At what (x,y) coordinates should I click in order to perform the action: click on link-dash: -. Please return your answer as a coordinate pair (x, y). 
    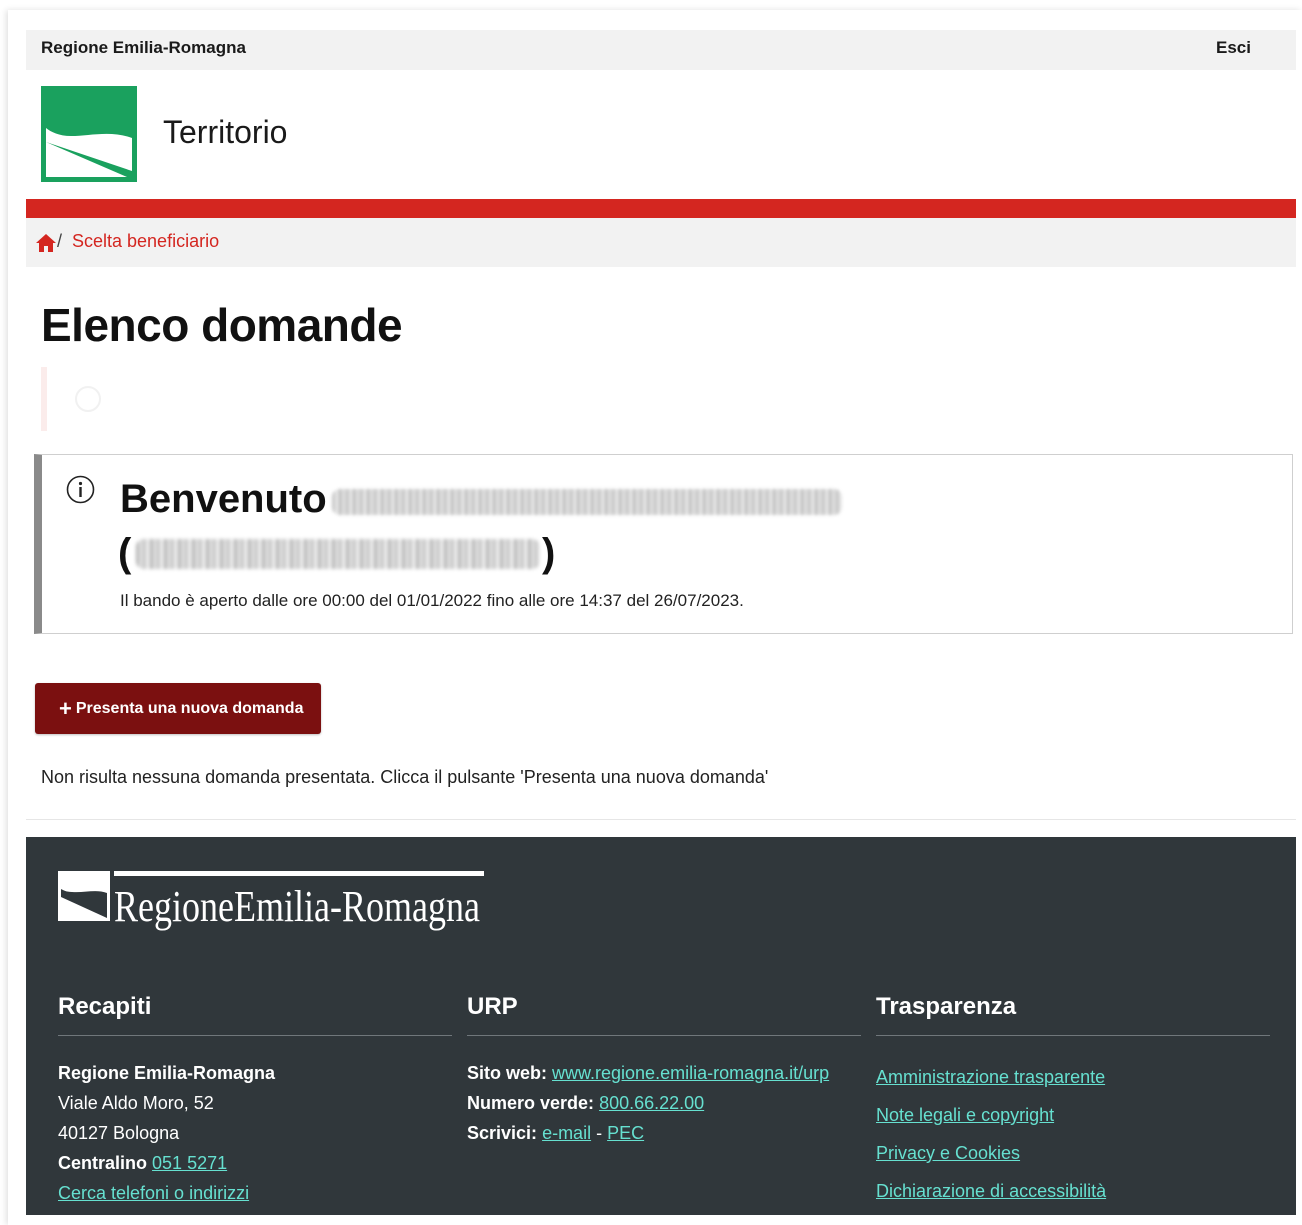
    Looking at the image, I should click on (599, 1133).